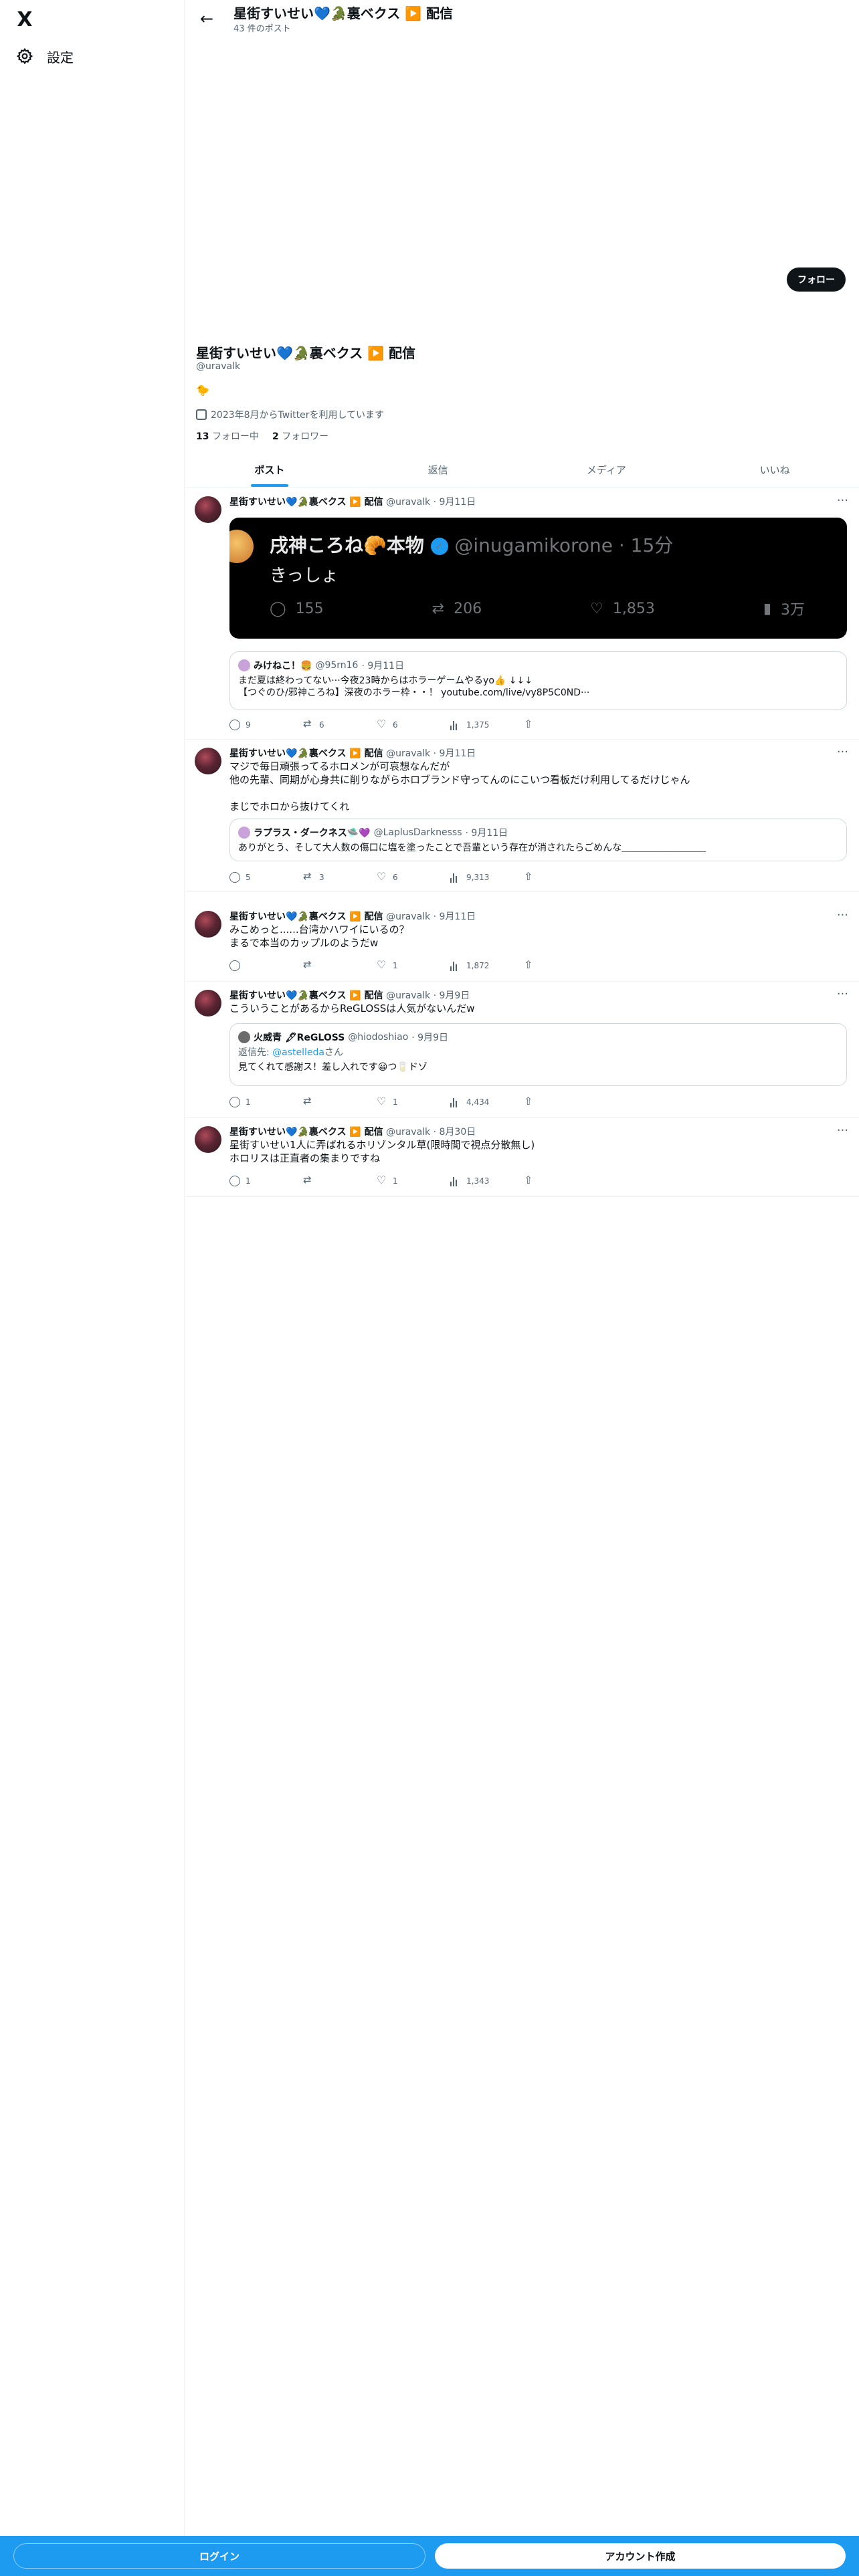 This screenshot has height=2576, width=859. I want to click on tab-replies: 返信, so click(438, 470).